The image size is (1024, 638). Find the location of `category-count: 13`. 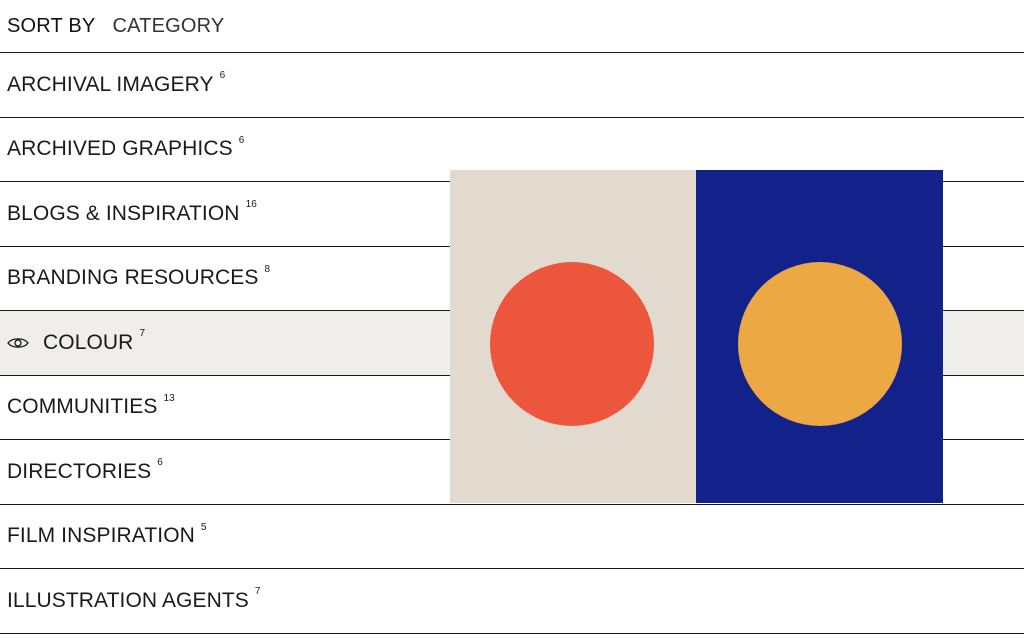

category-count: 13 is located at coordinates (169, 398).